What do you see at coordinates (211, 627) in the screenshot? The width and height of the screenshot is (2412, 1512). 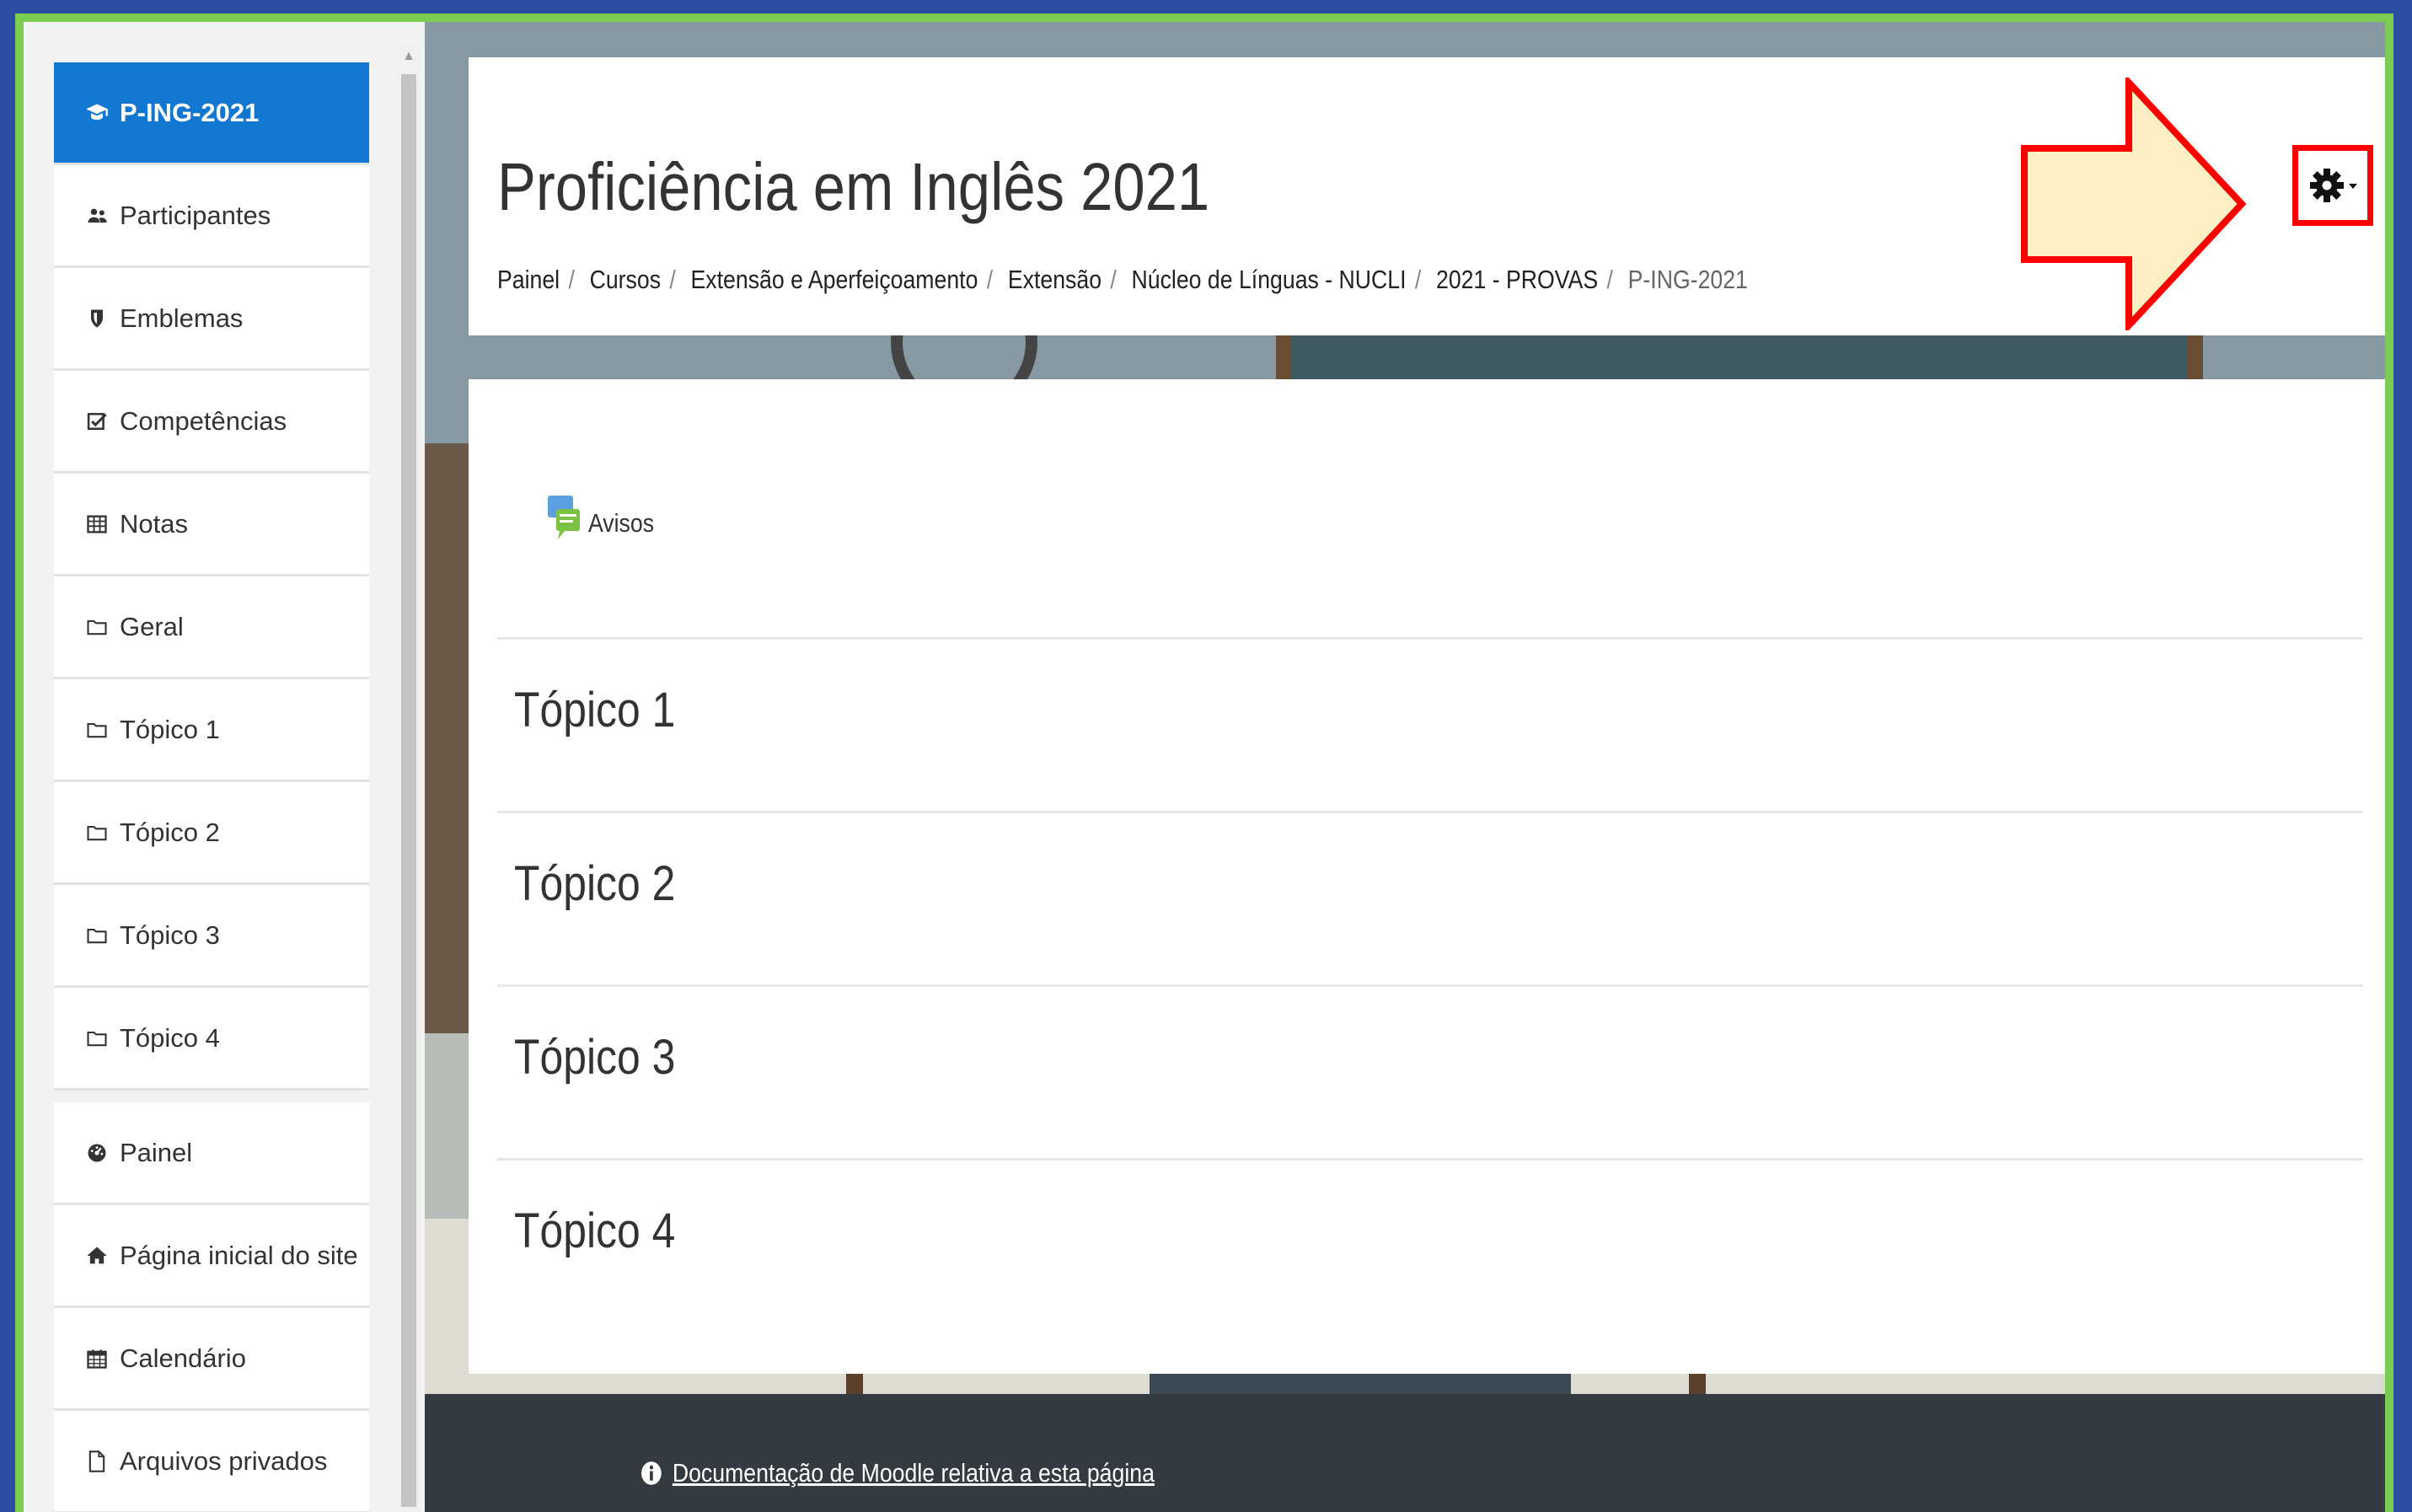 I see `sidebar-item-geral: Geral` at bounding box center [211, 627].